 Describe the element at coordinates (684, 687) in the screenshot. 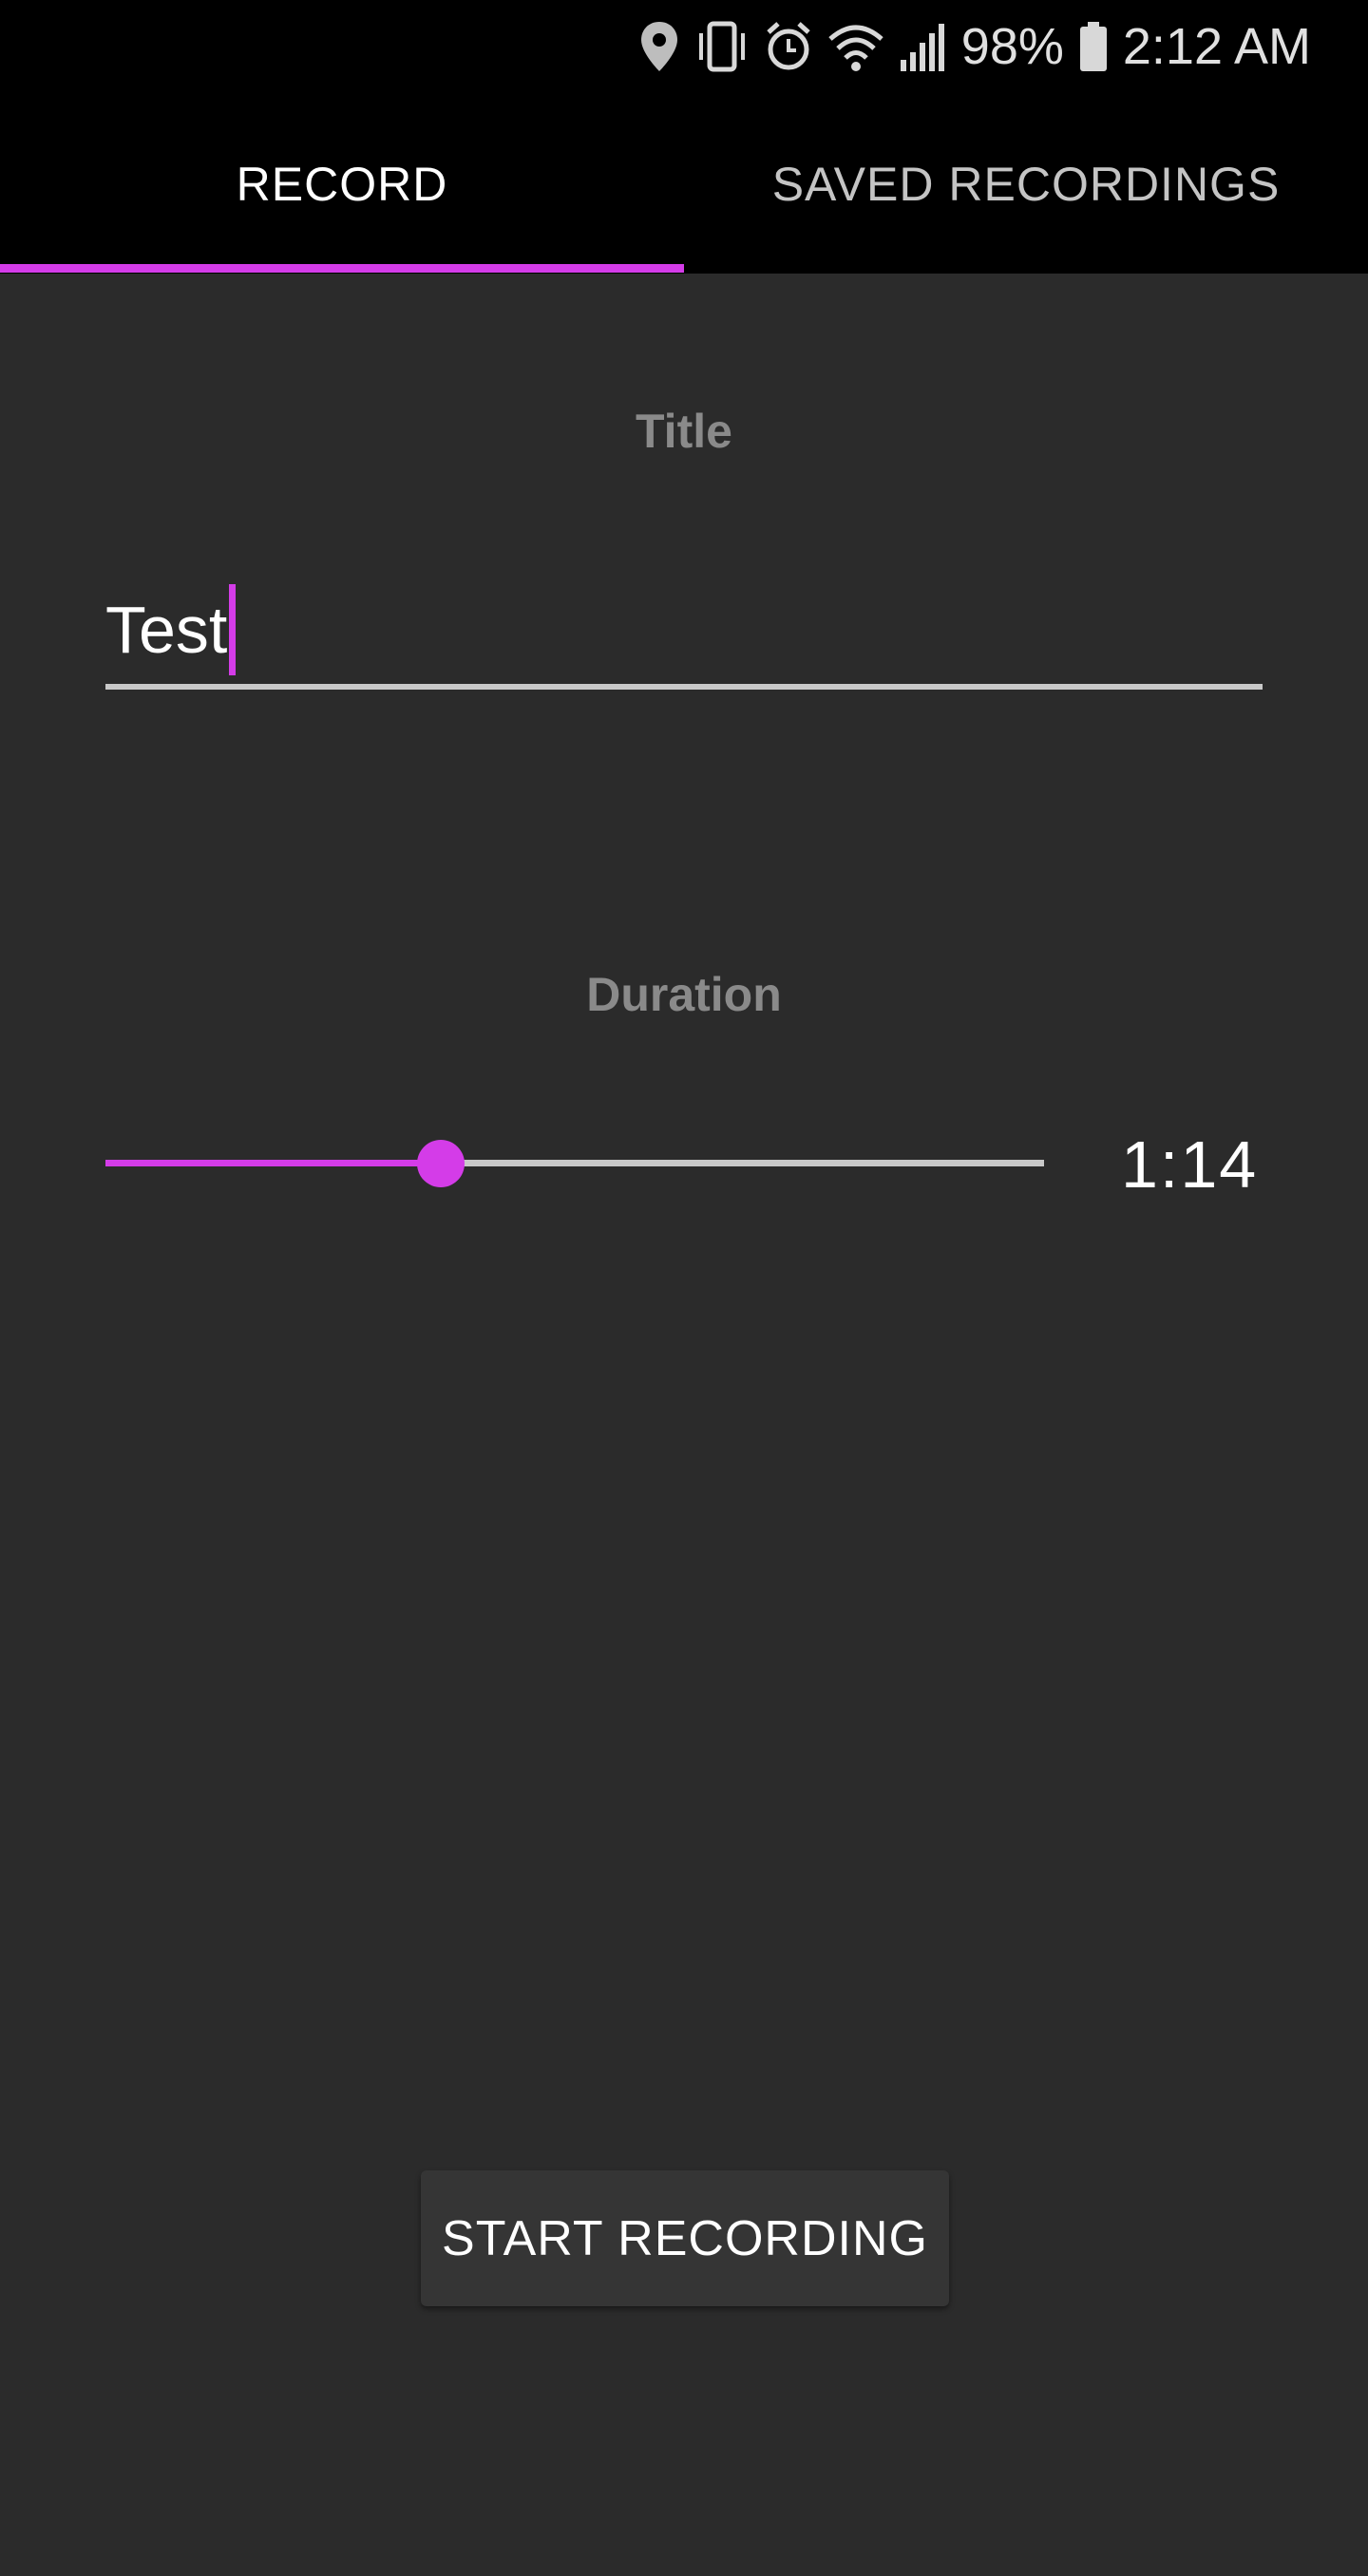

I see `title-input-underline` at that location.